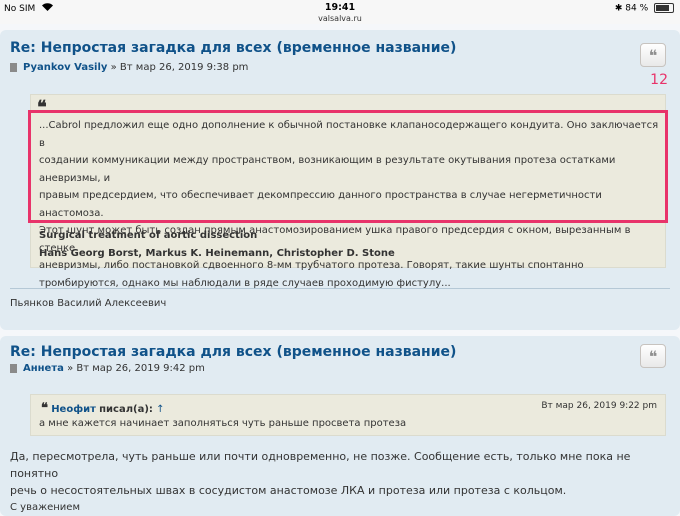  I want to click on signature-divider, so click(340, 288).